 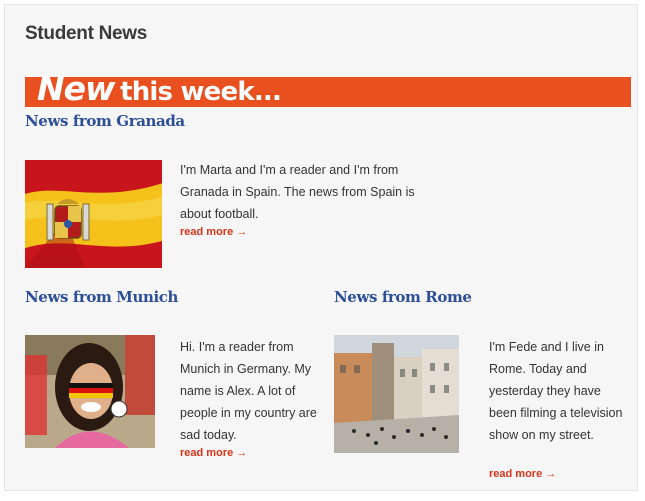 What do you see at coordinates (76, 88) in the screenshot?
I see `banner-new-word: New` at bounding box center [76, 88].